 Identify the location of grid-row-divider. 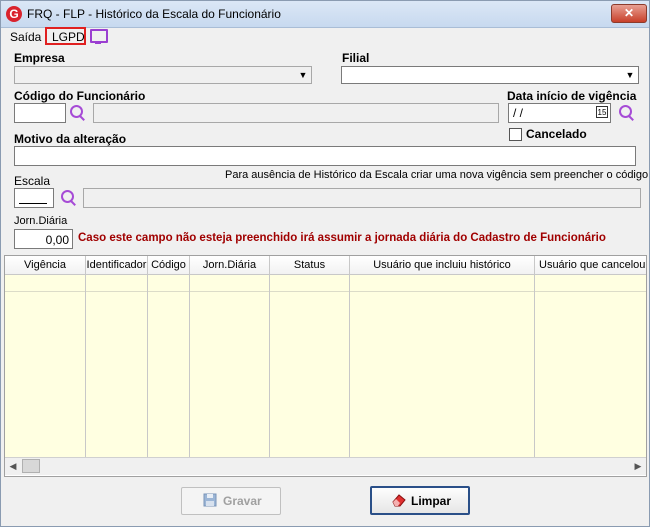
(325, 291).